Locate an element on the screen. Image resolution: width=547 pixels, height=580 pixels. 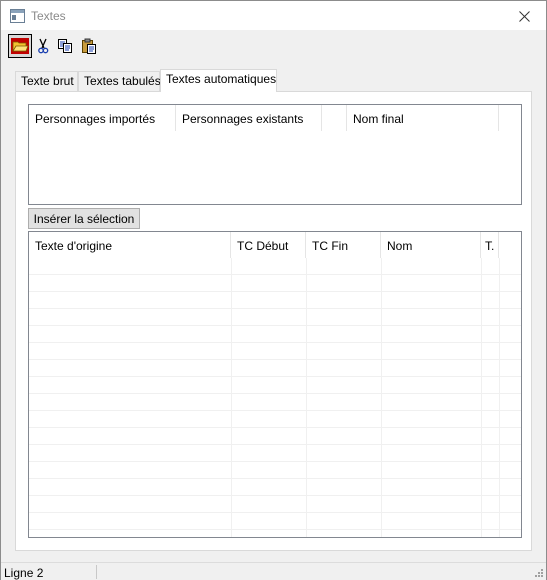
column-header-personnages-importes: Personnages importés is located at coordinates (102, 118).